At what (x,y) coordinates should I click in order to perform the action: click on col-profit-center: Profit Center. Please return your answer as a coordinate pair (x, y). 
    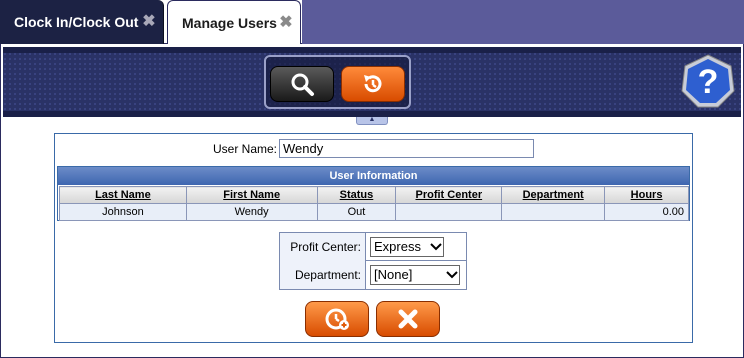
    Looking at the image, I should click on (449, 195).